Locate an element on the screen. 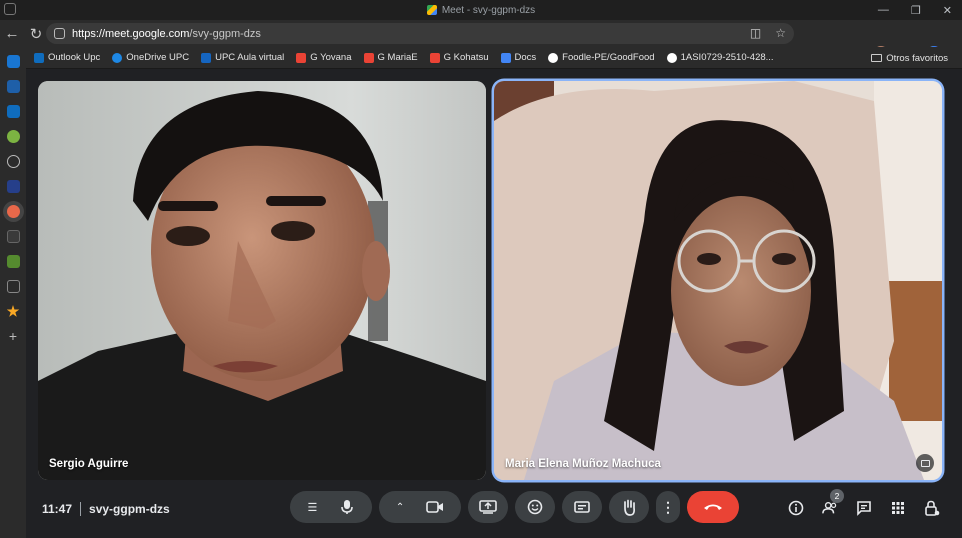 The width and height of the screenshot is (962, 538). back-icon: ← is located at coordinates (12, 34).